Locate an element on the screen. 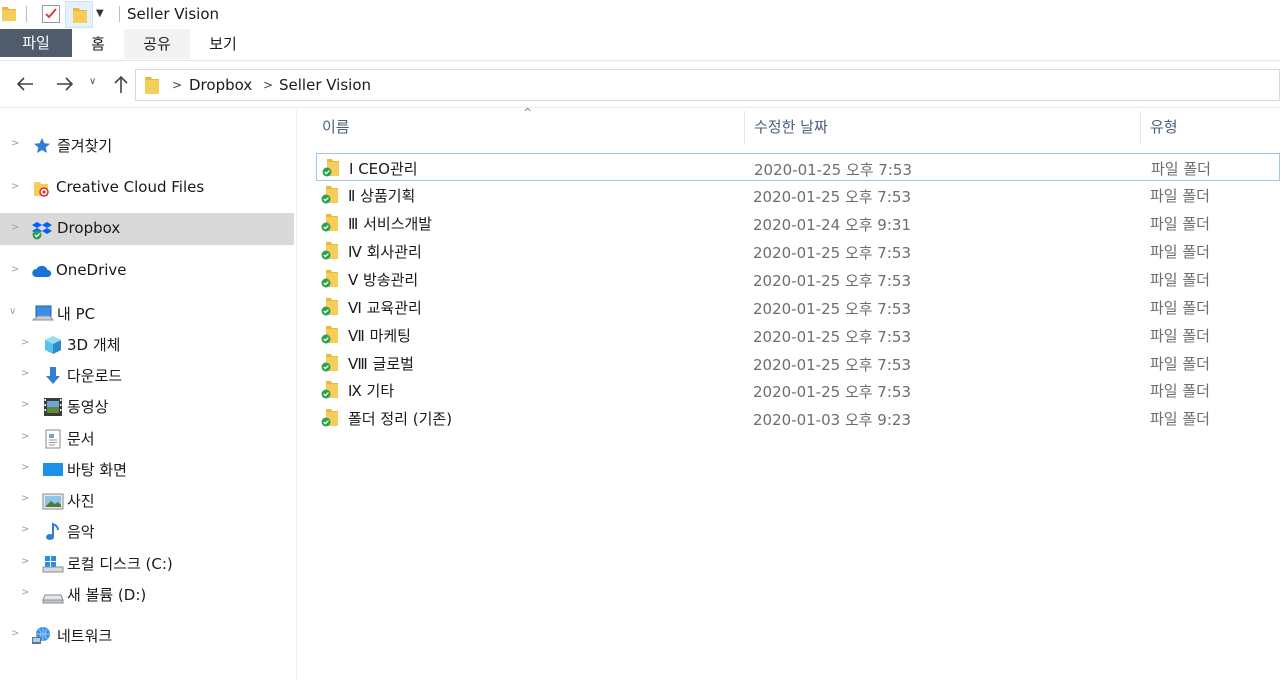  breadcrumb-seller-vision: Seller Vision is located at coordinates (325, 85).